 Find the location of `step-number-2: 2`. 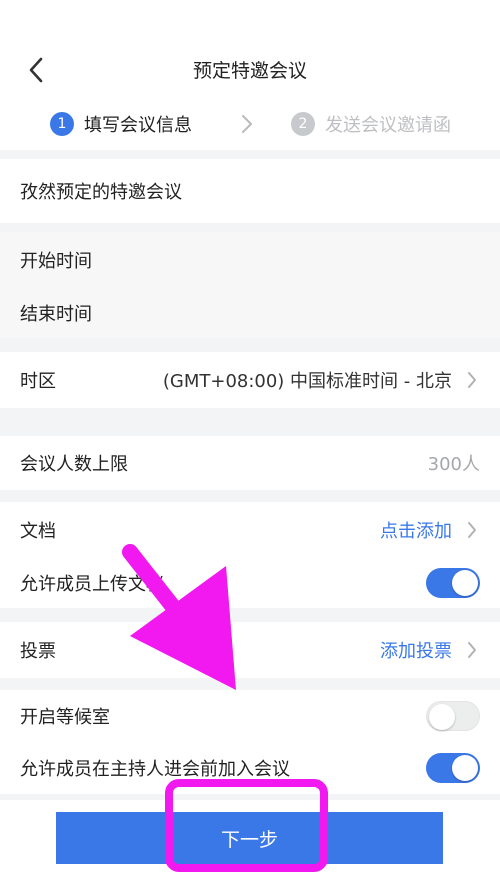

step-number-2: 2 is located at coordinates (303, 124).